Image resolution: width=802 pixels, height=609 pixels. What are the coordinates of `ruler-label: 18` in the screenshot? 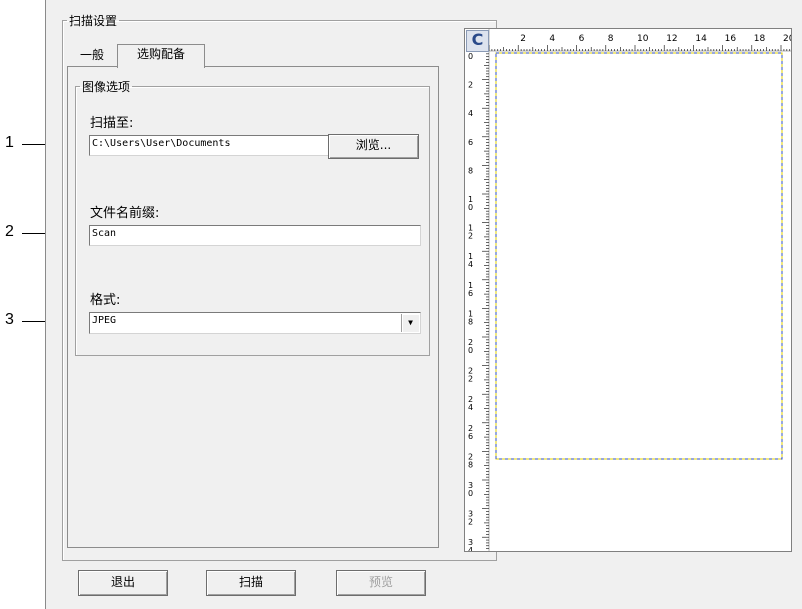 It's located at (760, 39).